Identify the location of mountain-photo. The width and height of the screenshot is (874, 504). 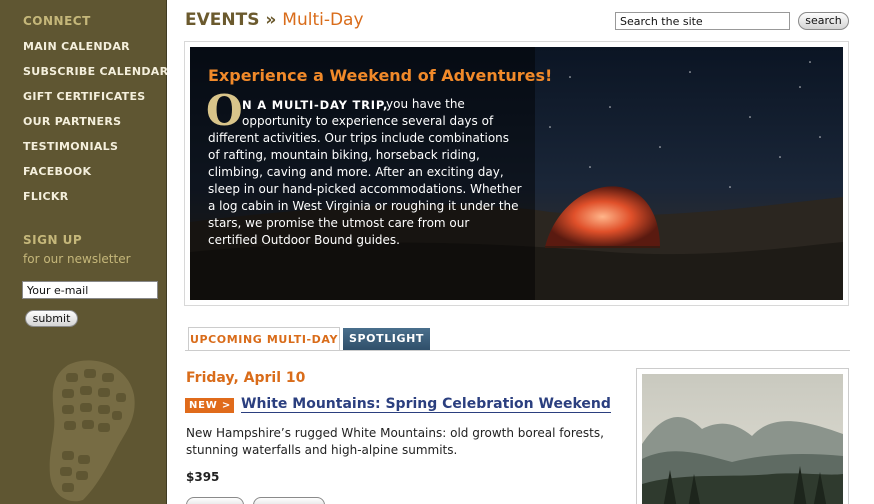
(742, 439).